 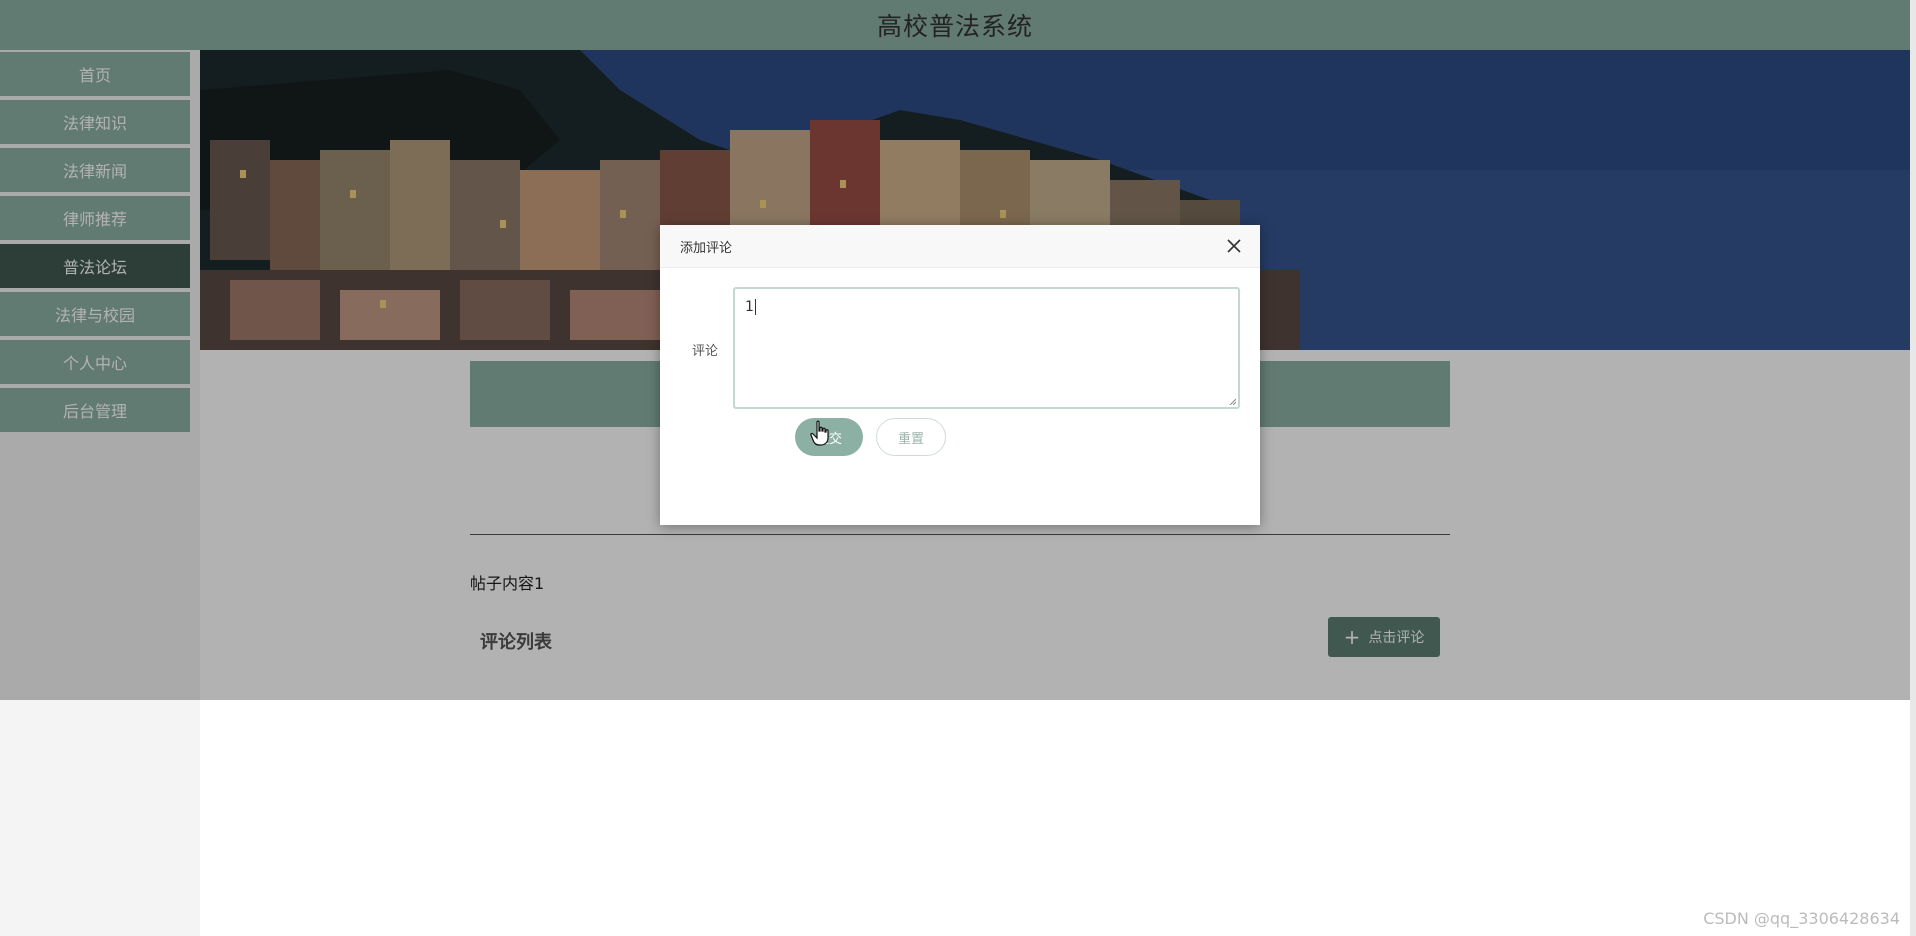 What do you see at coordinates (819, 433) in the screenshot?
I see `hand-pointer-icon` at bounding box center [819, 433].